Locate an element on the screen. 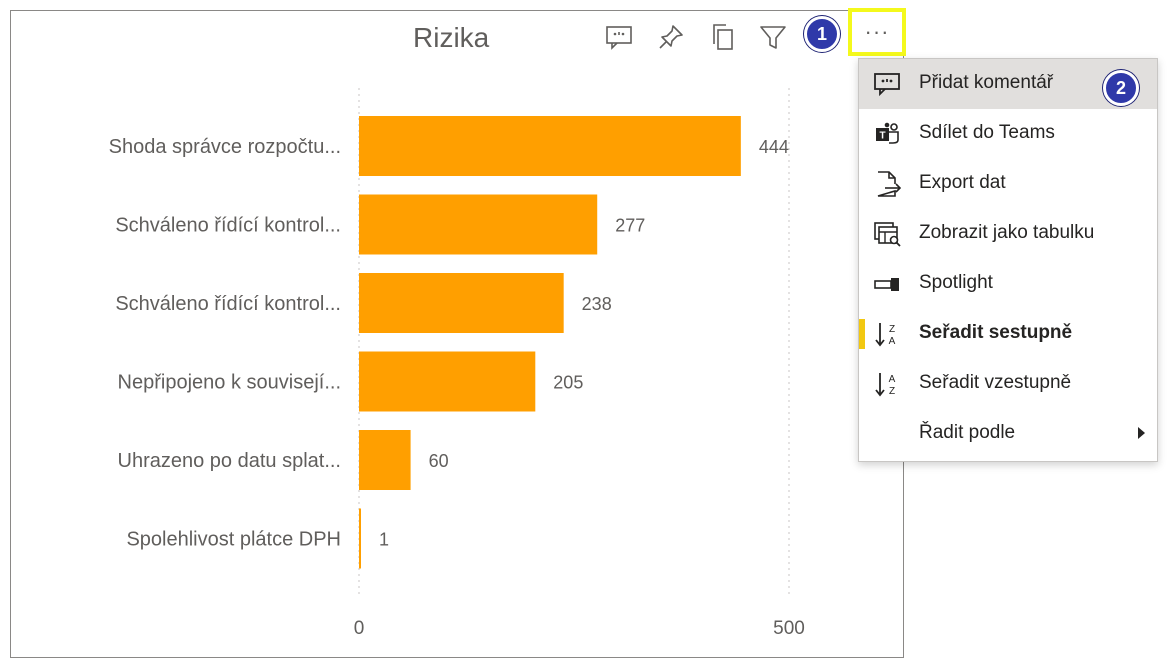 This screenshot has height=663, width=1169. data-label: 444 is located at coordinates (774, 147).